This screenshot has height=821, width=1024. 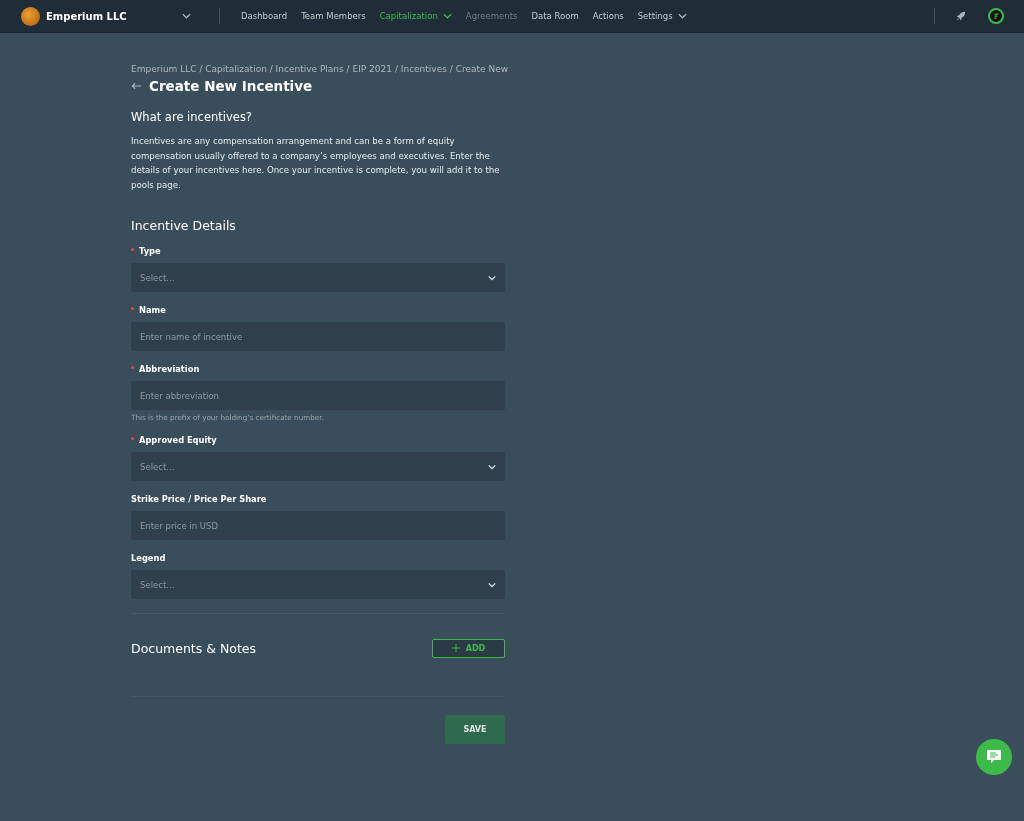 What do you see at coordinates (318, 336) in the screenshot?
I see `input-field: Enter name of incentive` at bounding box center [318, 336].